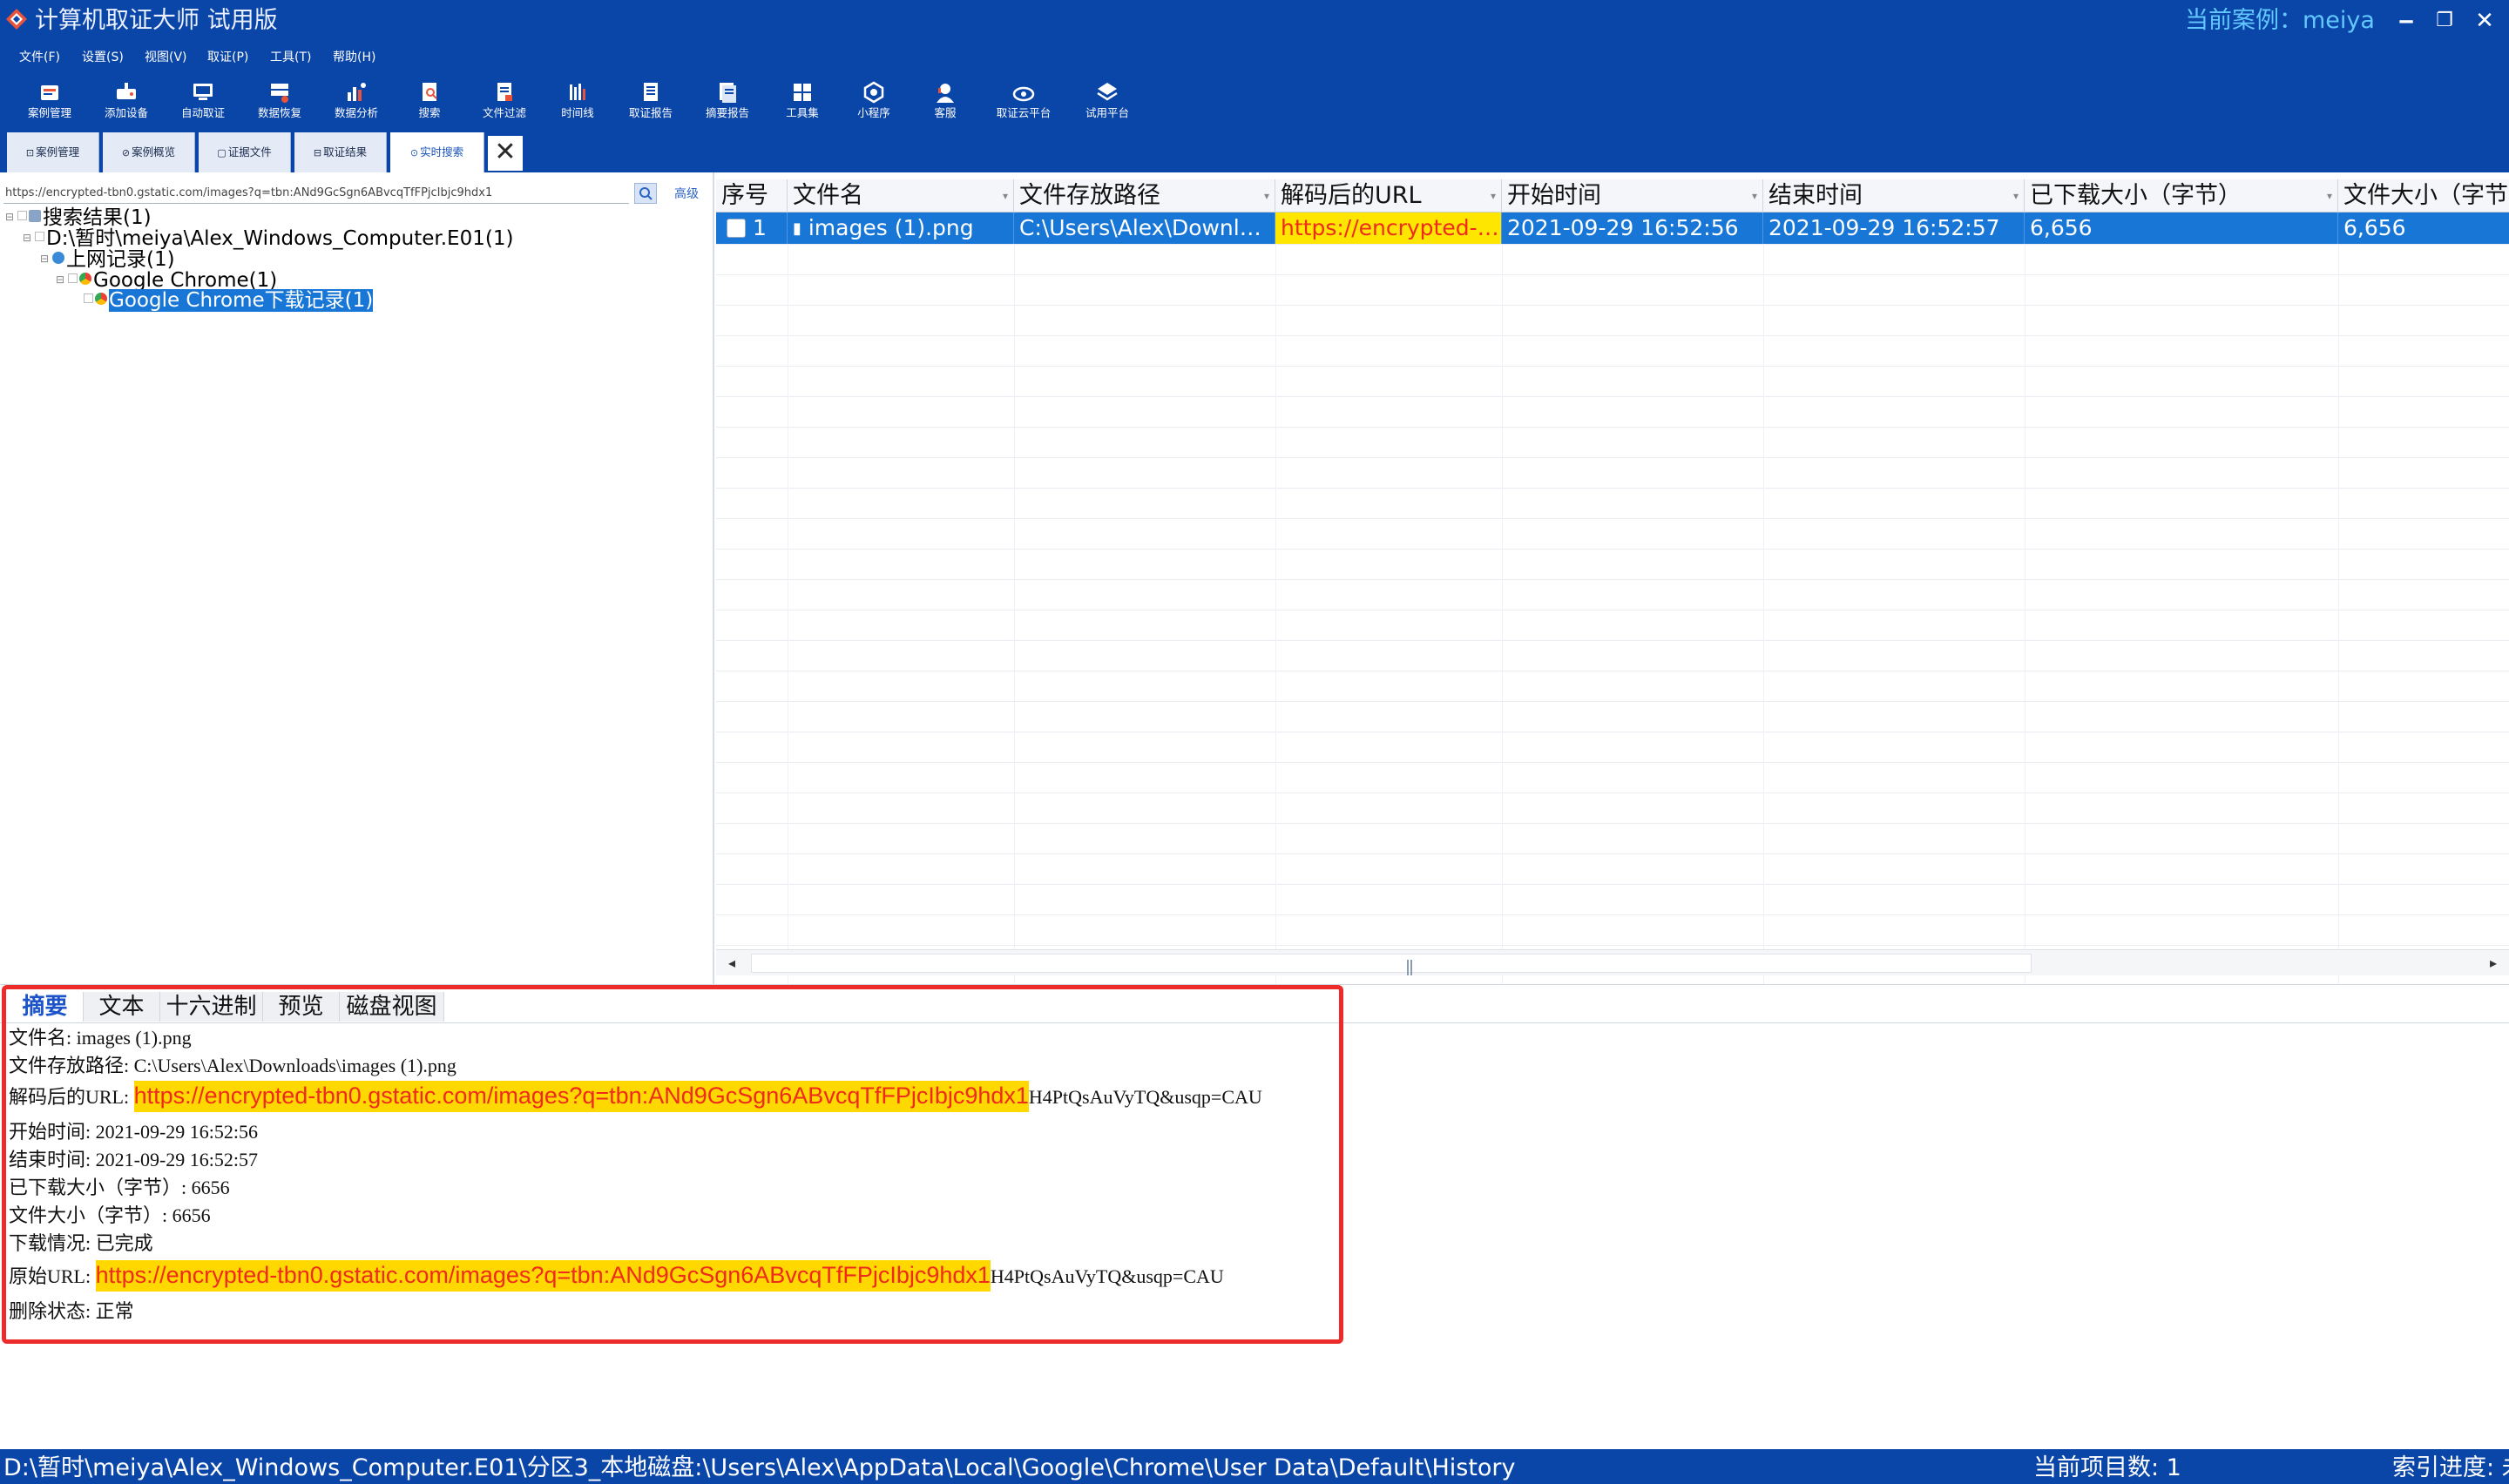 This screenshot has height=1484, width=2509. I want to click on search-button: 搜索, so click(429, 105).